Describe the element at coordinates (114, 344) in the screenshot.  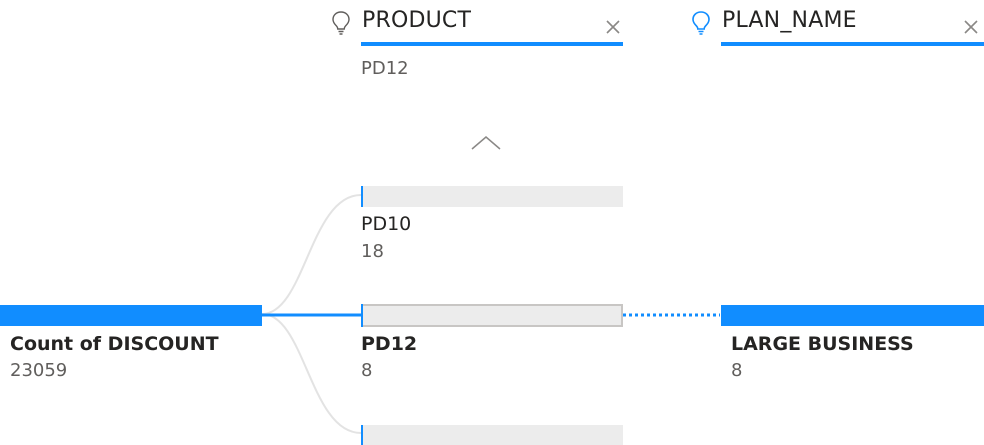
I see `root-label: Count of DISCOUNT` at that location.